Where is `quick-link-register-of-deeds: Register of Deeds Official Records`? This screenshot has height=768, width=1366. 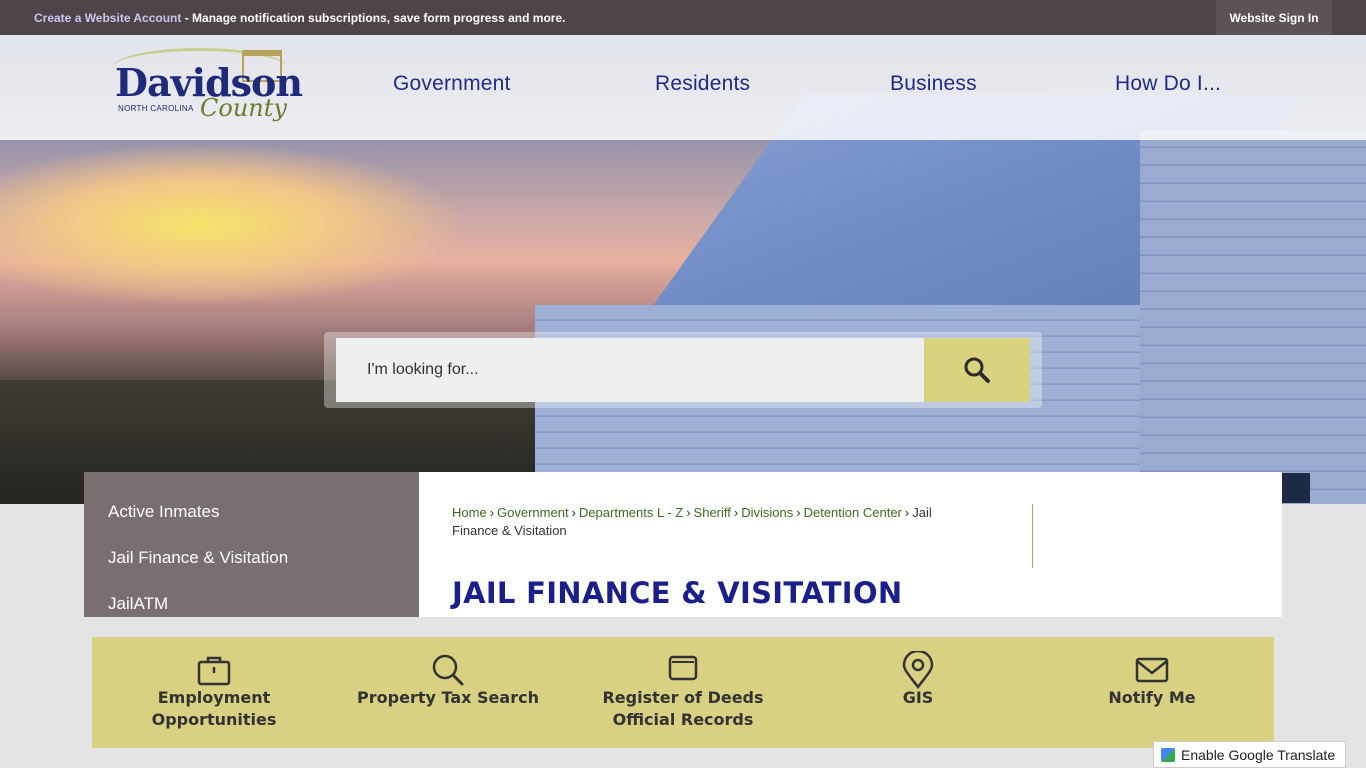
quick-link-register-of-deeds: Register of Deeds Official Records is located at coordinates (683, 692).